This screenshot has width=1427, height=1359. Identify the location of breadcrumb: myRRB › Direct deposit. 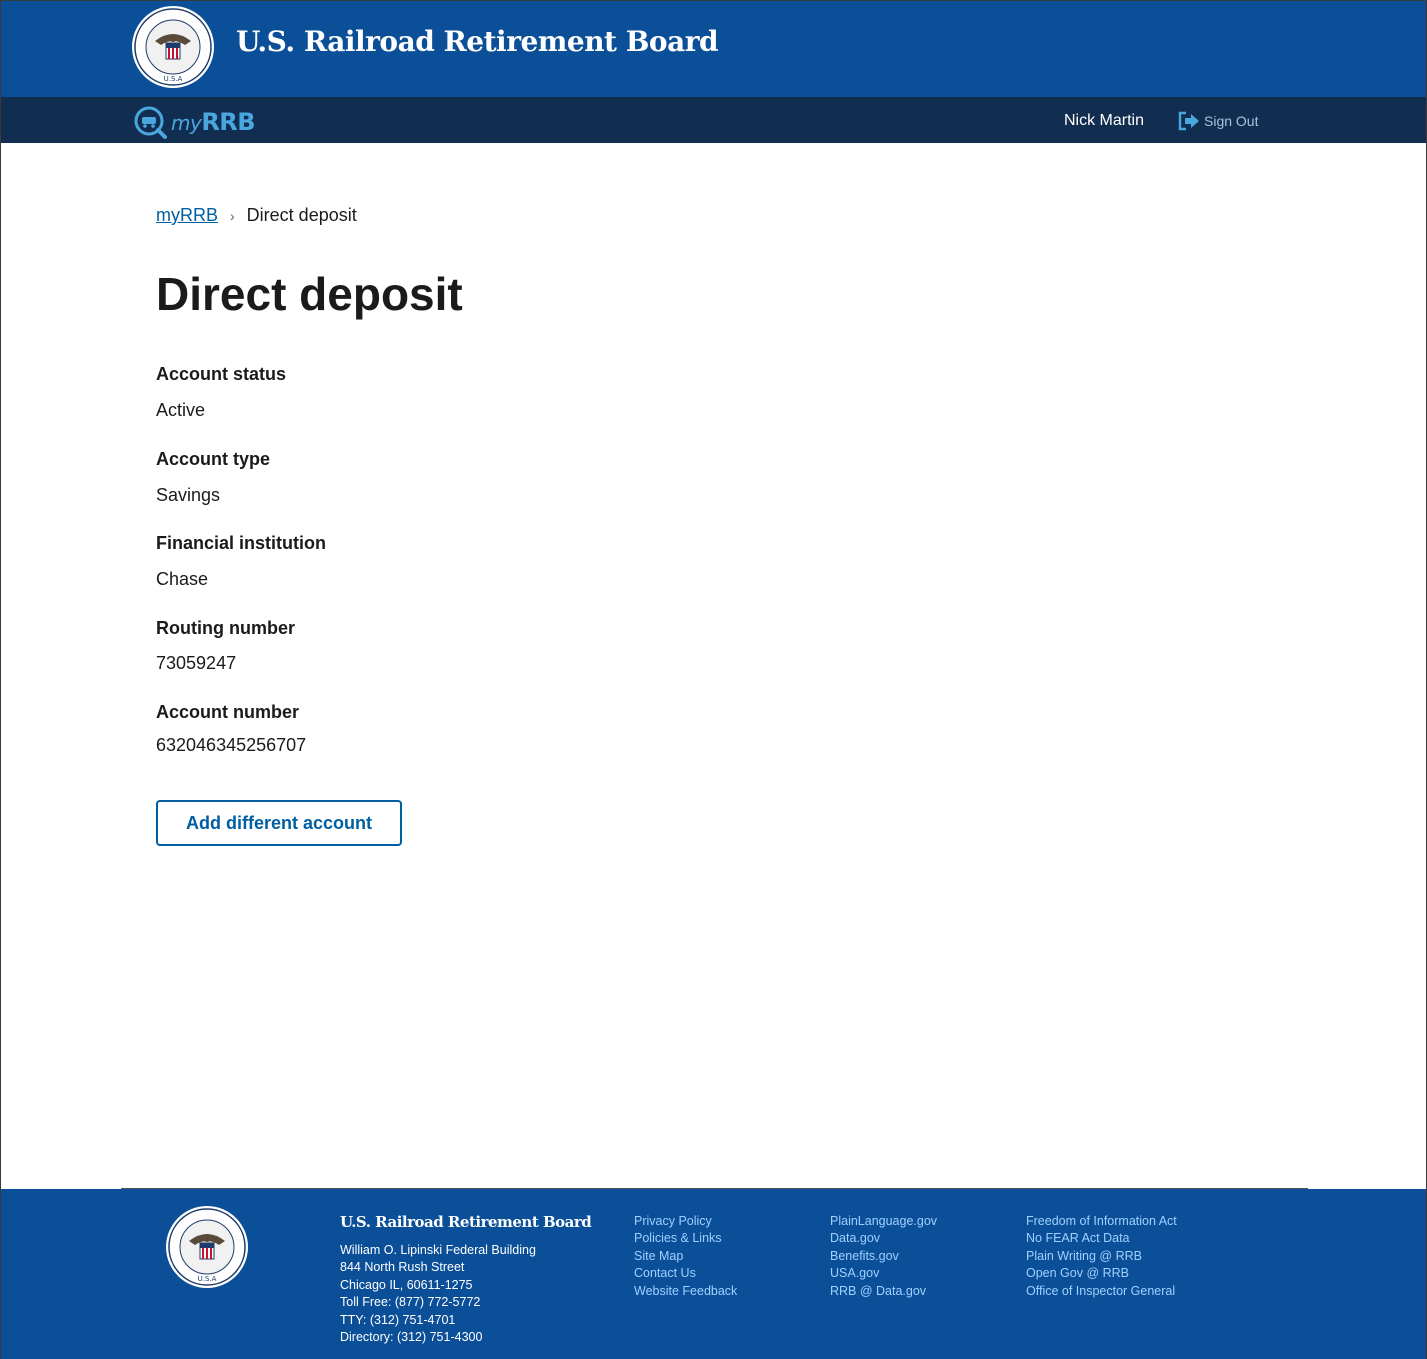
(256, 215).